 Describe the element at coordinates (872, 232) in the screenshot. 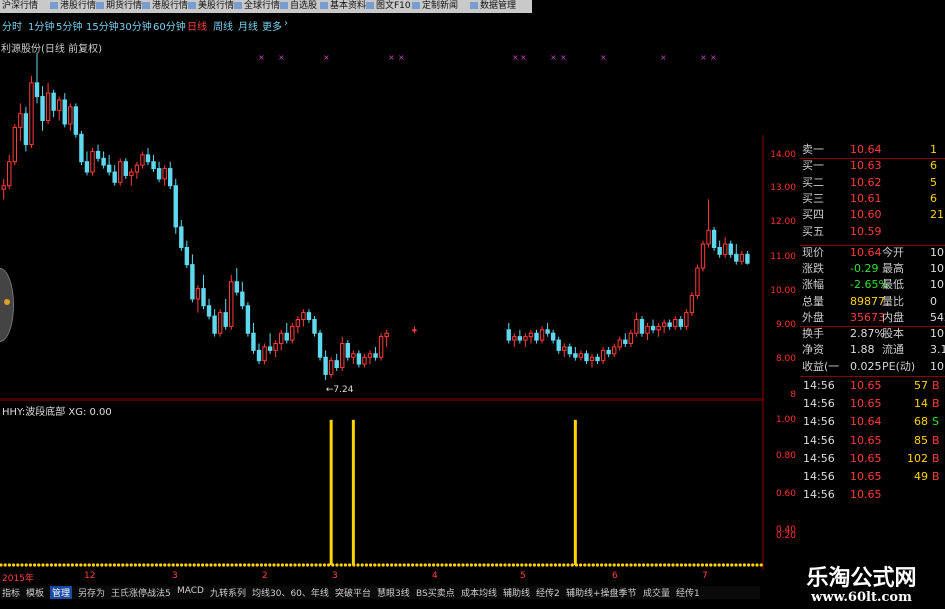

I see `quote-row: 买五 10.59` at that location.